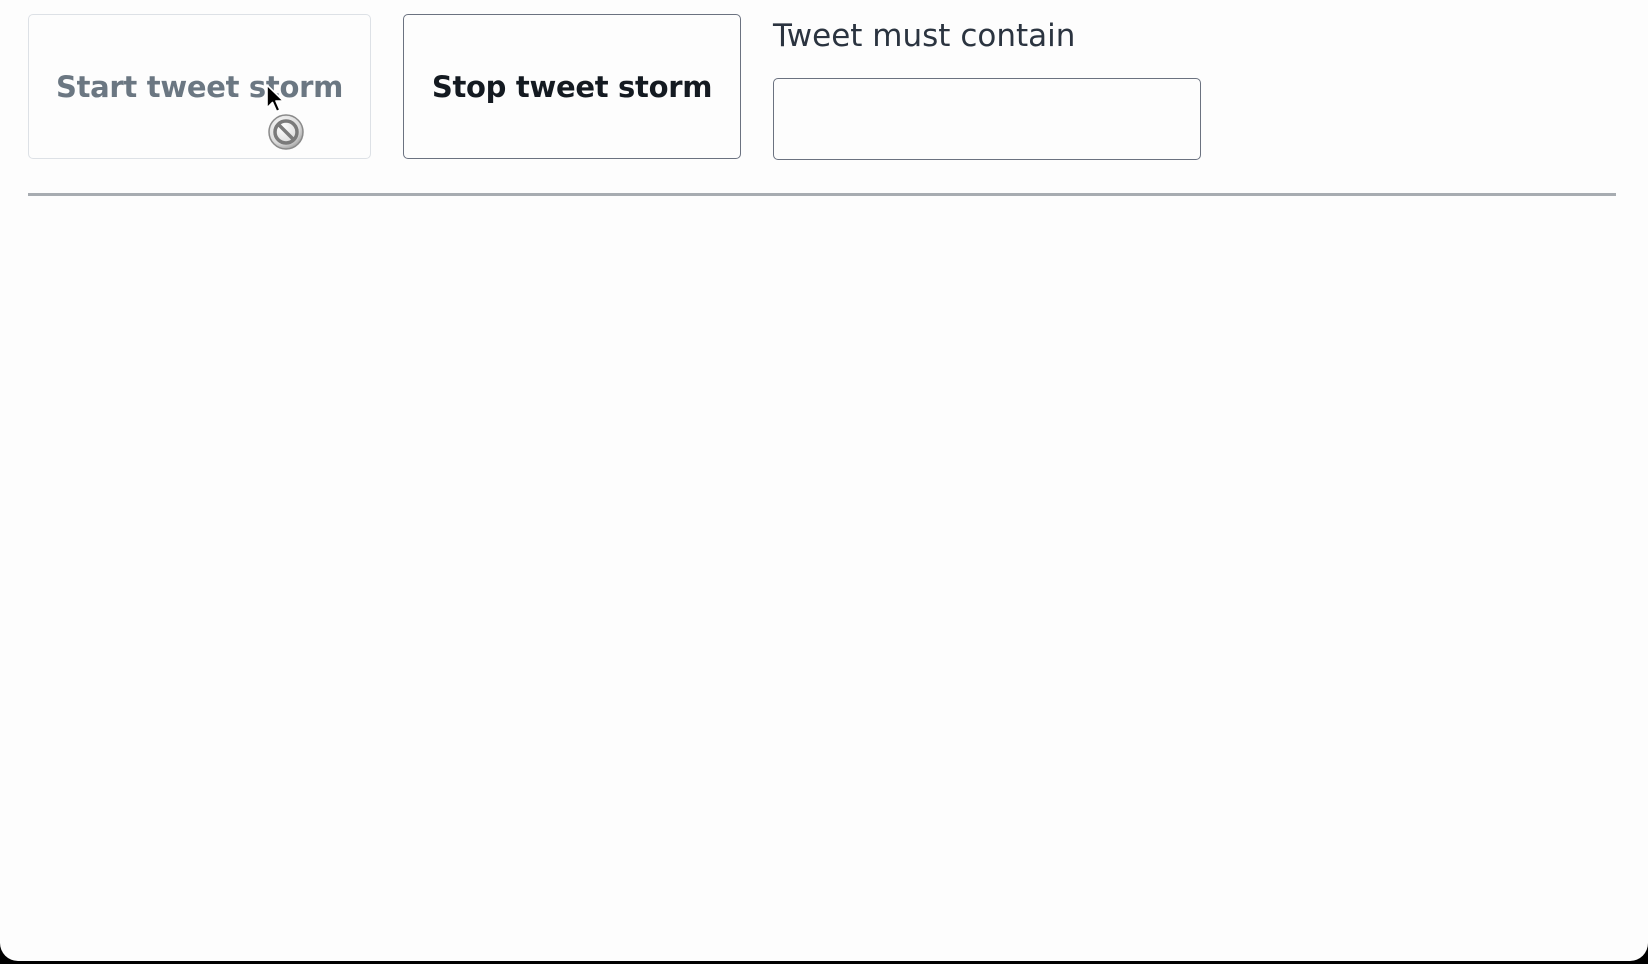 This screenshot has width=1648, height=964. Describe the element at coordinates (987, 119) in the screenshot. I see `tweet-filter-input` at that location.